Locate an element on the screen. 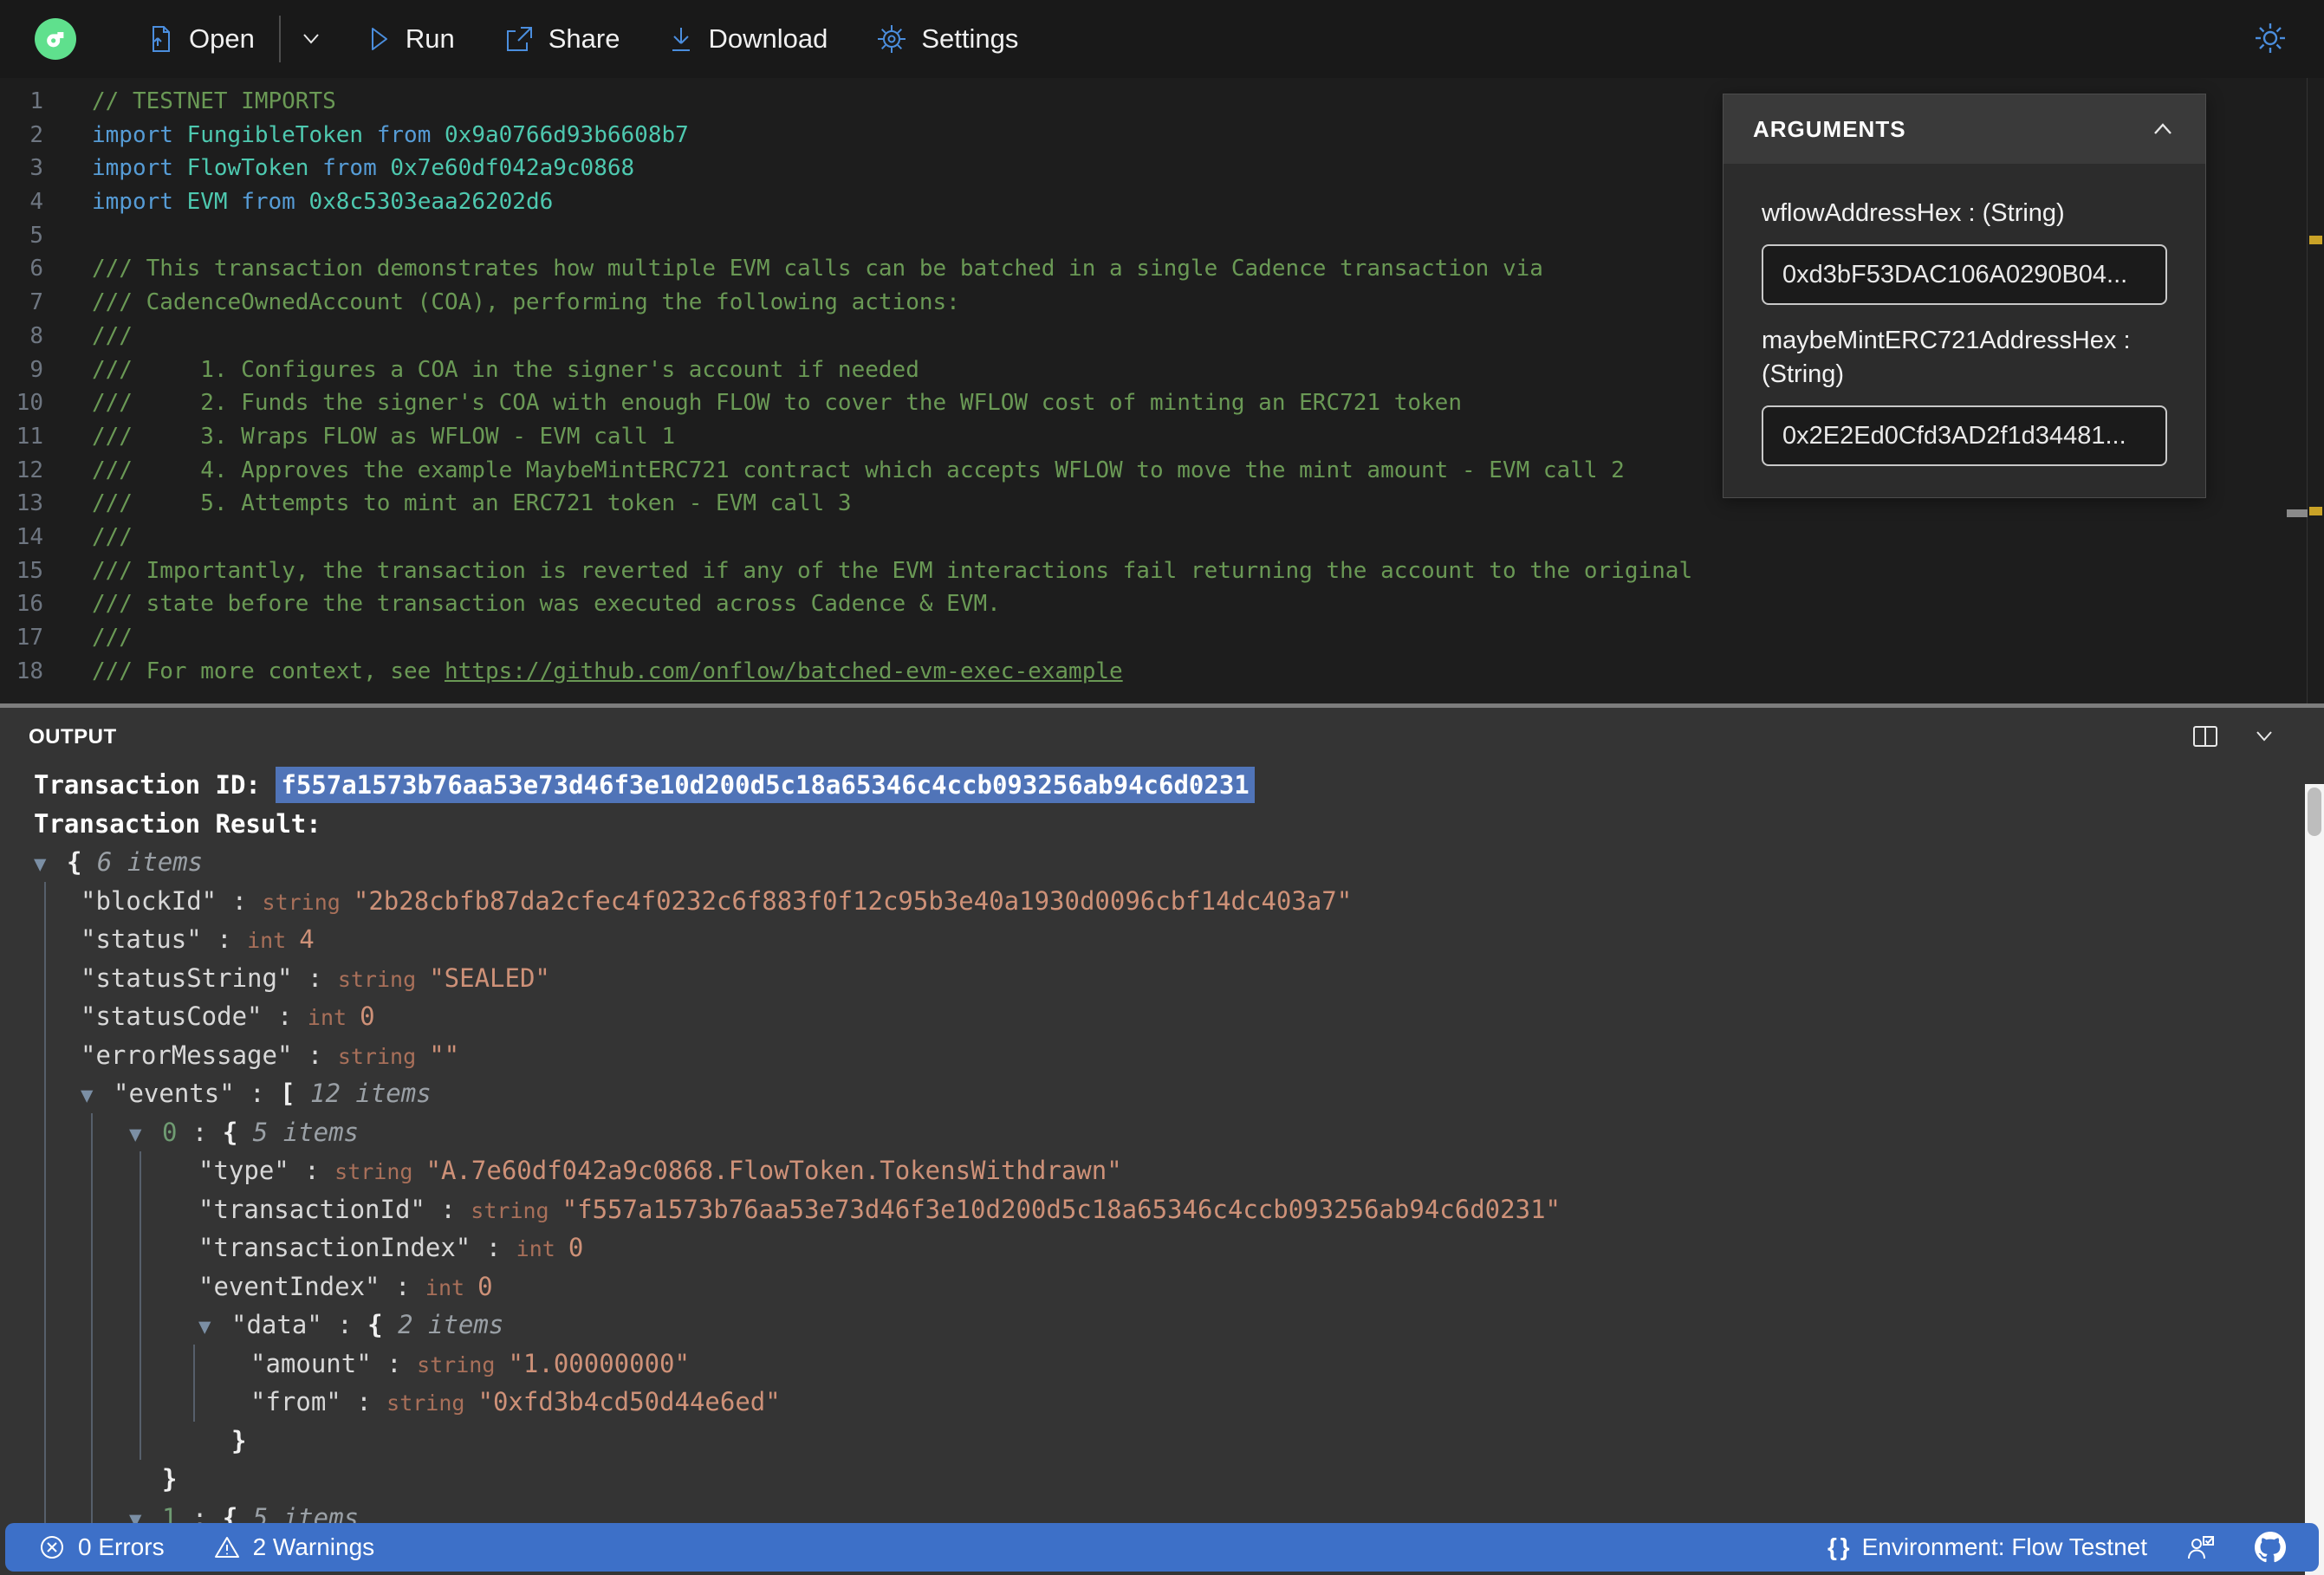 This screenshot has height=1575, width=2324. download-button: Download is located at coordinates (748, 39).